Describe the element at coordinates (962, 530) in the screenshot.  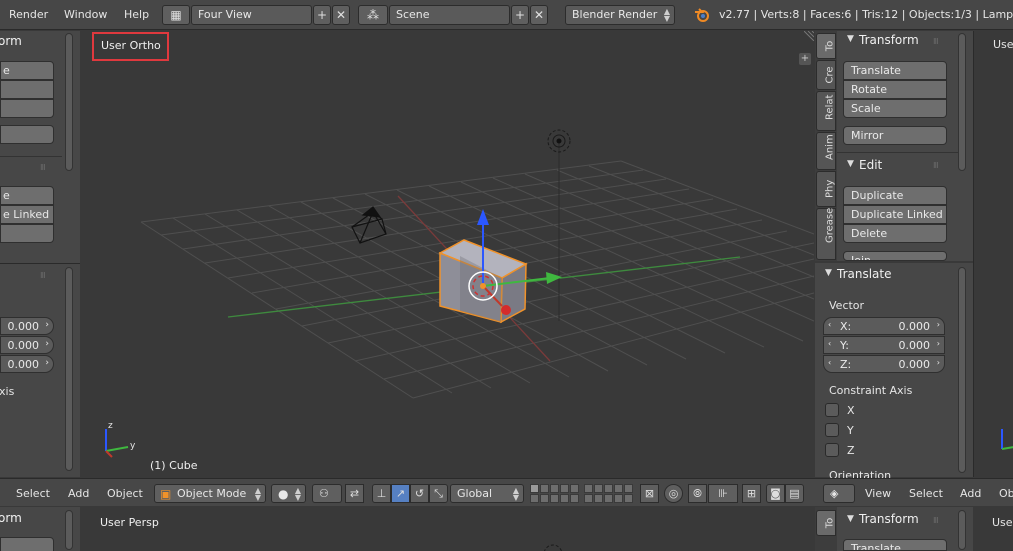
I see `lower-tool-scrollbar` at that location.